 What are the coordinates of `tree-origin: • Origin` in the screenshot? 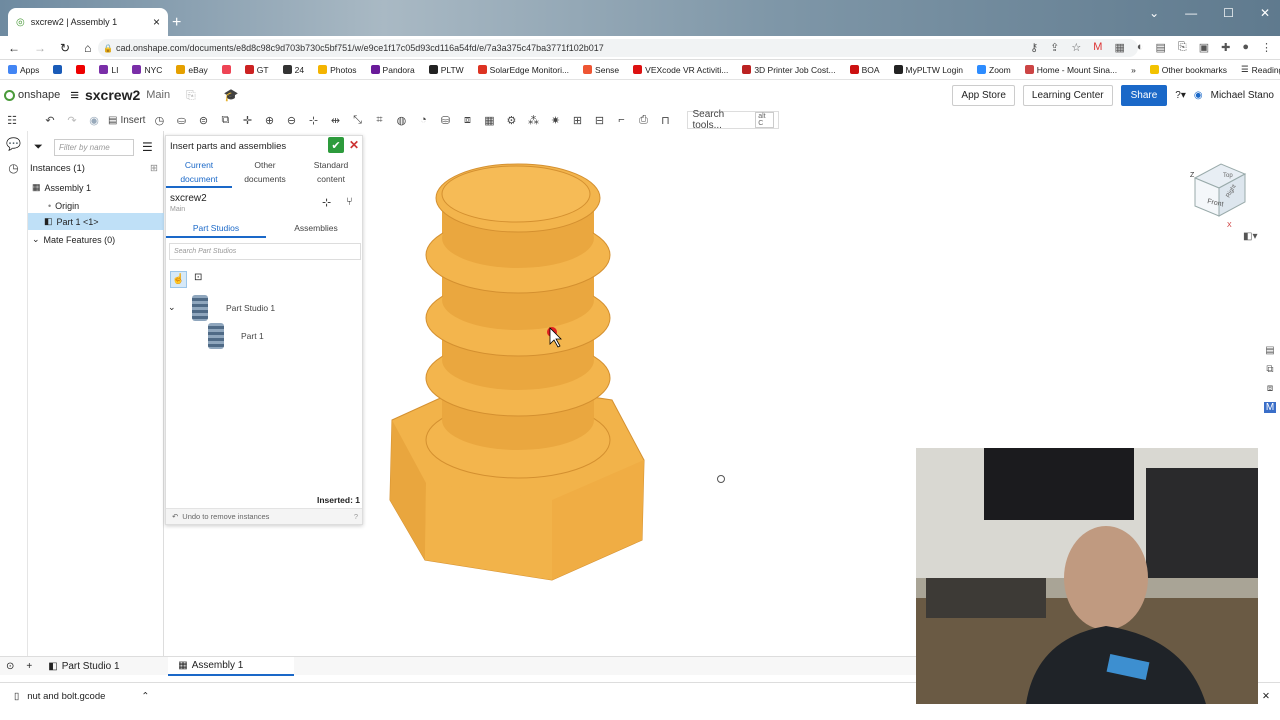 It's located at (96, 205).